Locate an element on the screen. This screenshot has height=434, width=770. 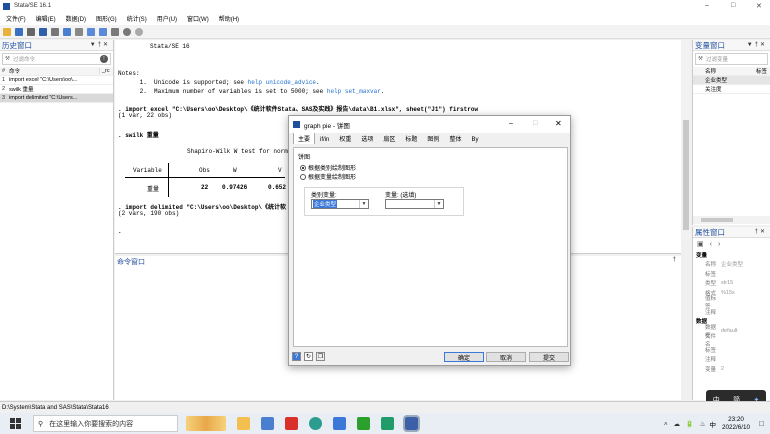
variables-hscrollbar is located at coordinates (731, 220).